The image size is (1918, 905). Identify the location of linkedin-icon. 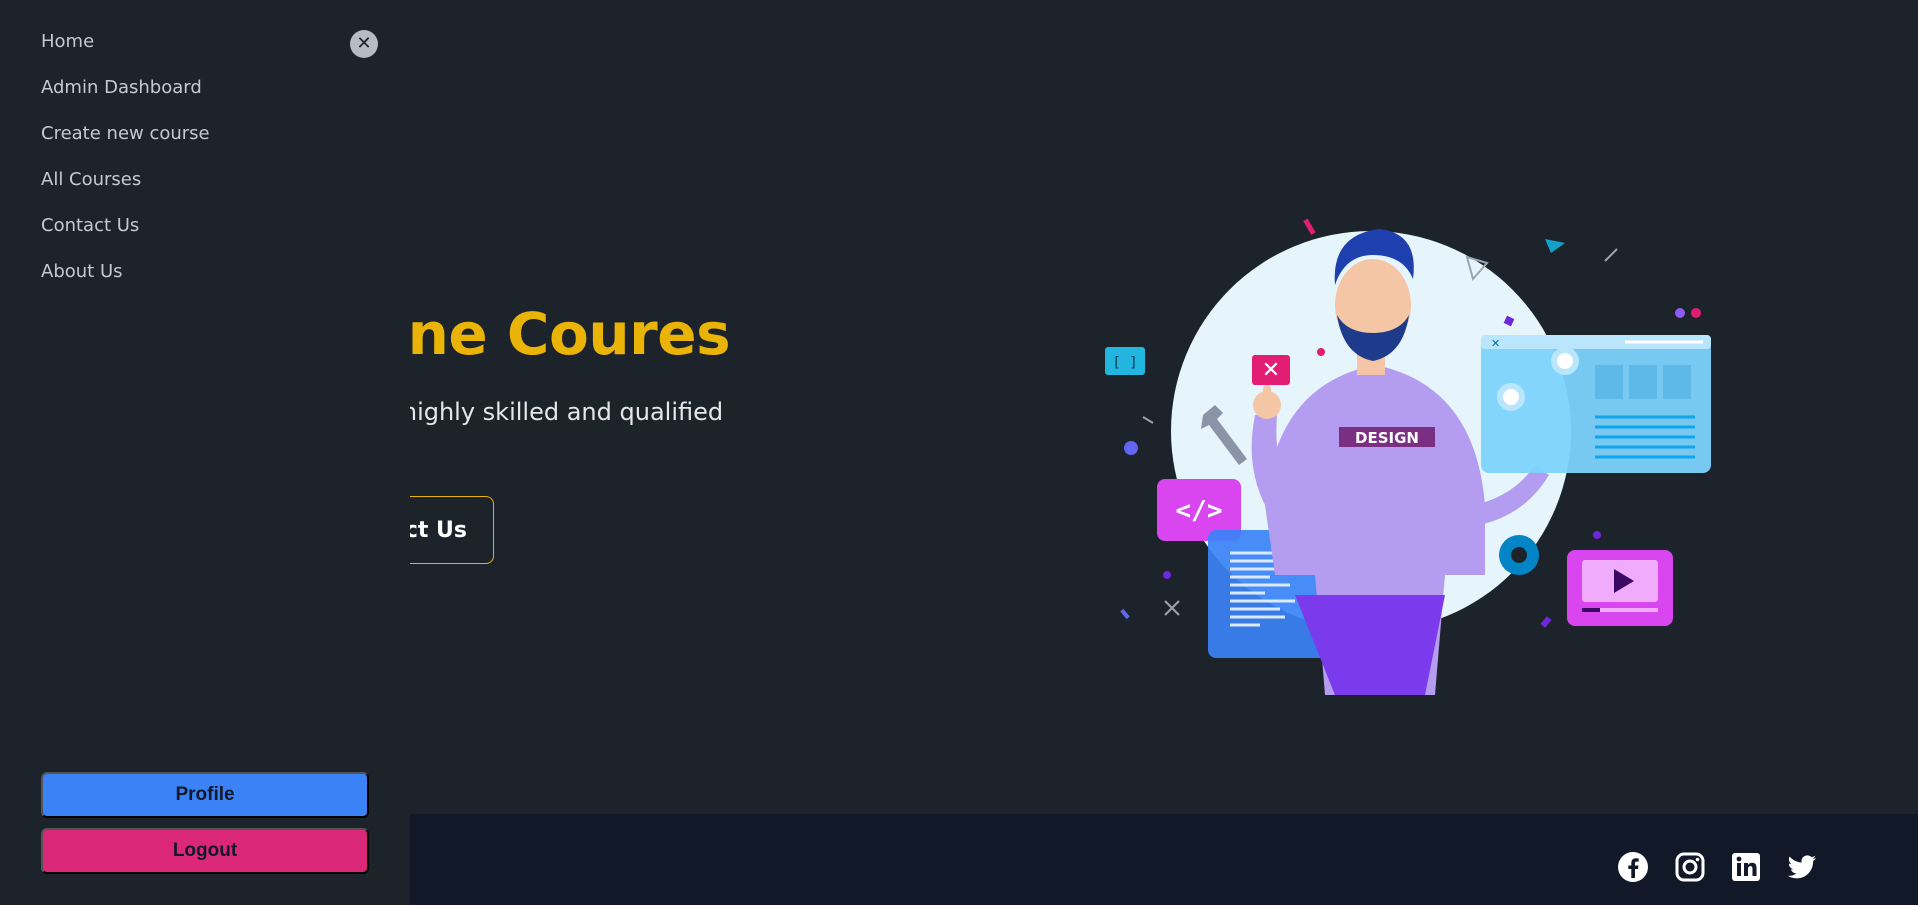
(1746, 867).